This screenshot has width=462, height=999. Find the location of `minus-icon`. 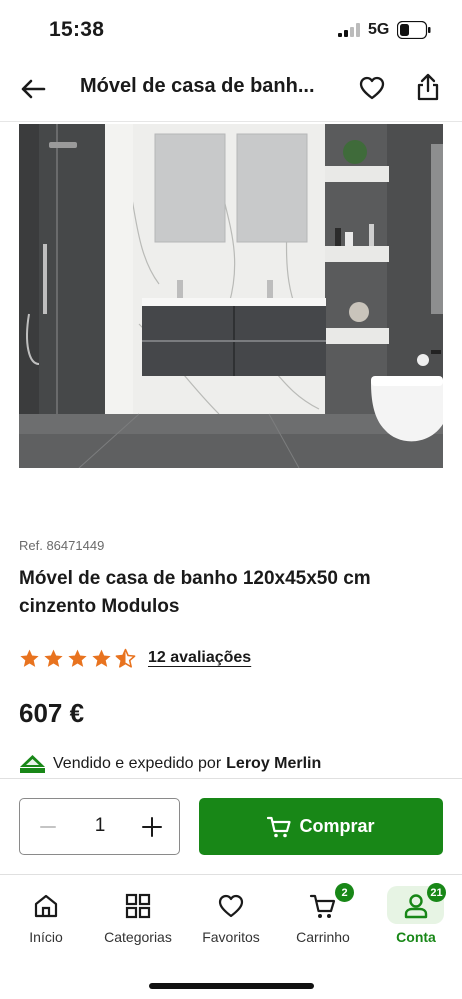

minus-icon is located at coordinates (48, 827).